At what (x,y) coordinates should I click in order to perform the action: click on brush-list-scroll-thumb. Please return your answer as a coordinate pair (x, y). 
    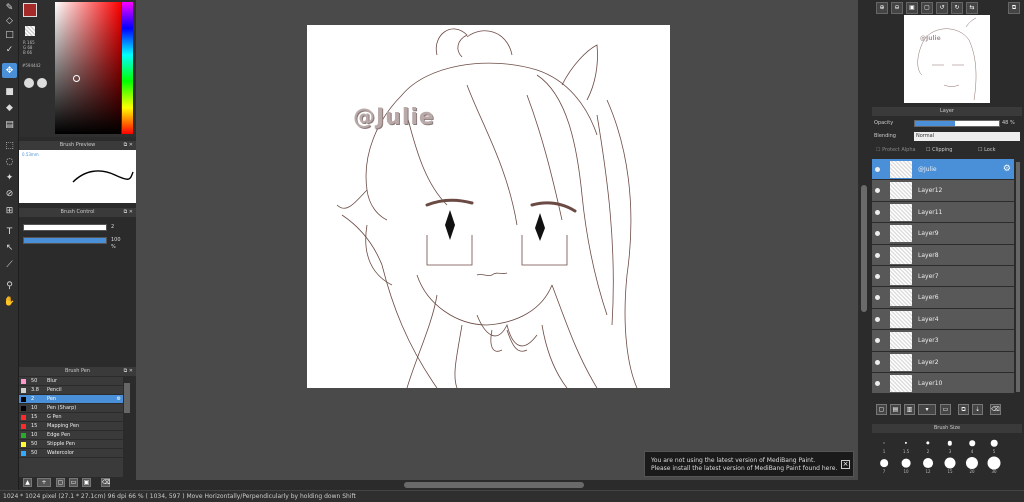
    Looking at the image, I should click on (127, 398).